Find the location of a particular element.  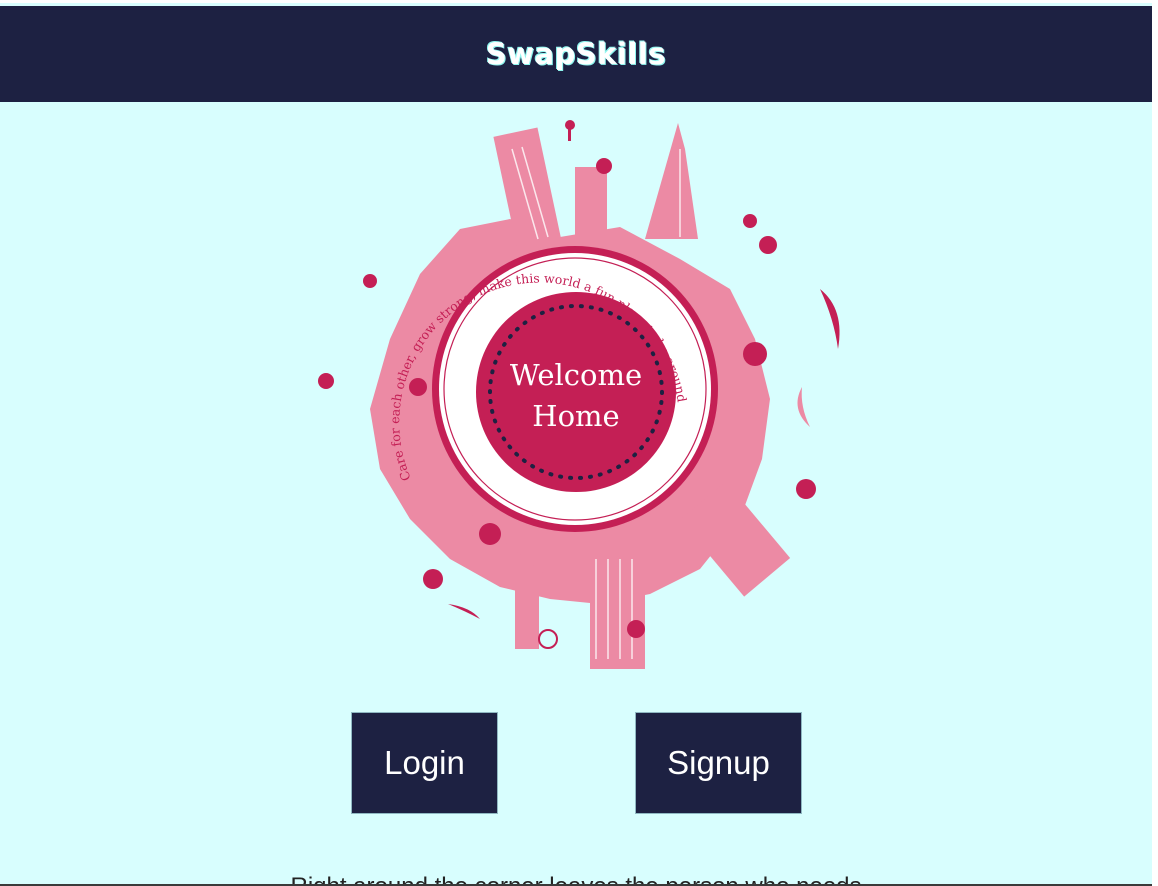

login-button: Login is located at coordinates (424, 763).